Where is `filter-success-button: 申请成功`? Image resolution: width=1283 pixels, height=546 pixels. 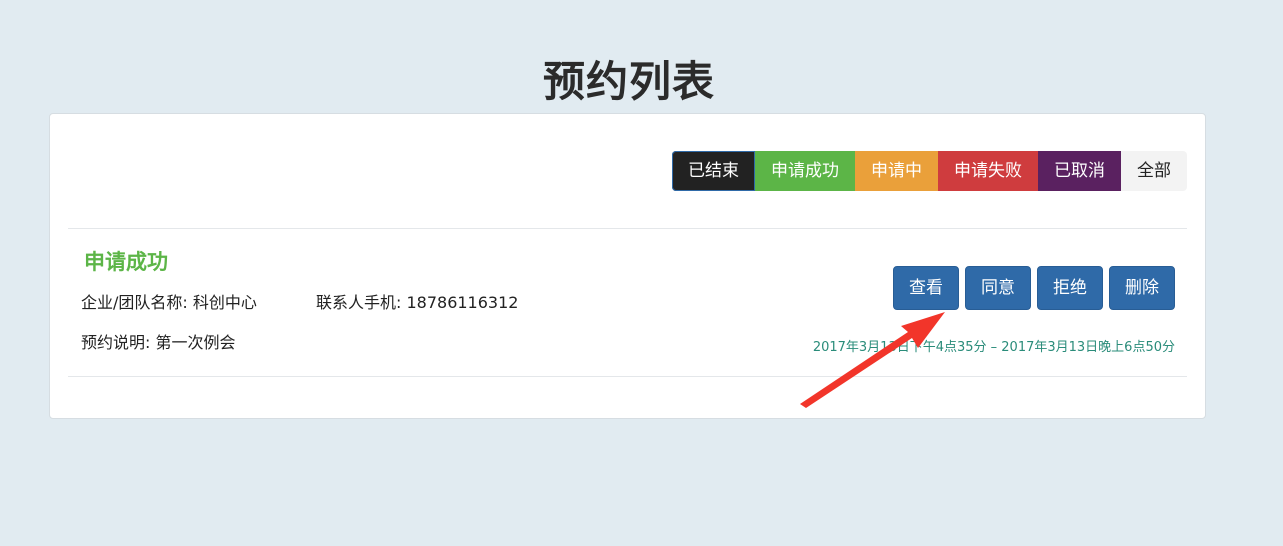 filter-success-button: 申请成功 is located at coordinates (805, 171).